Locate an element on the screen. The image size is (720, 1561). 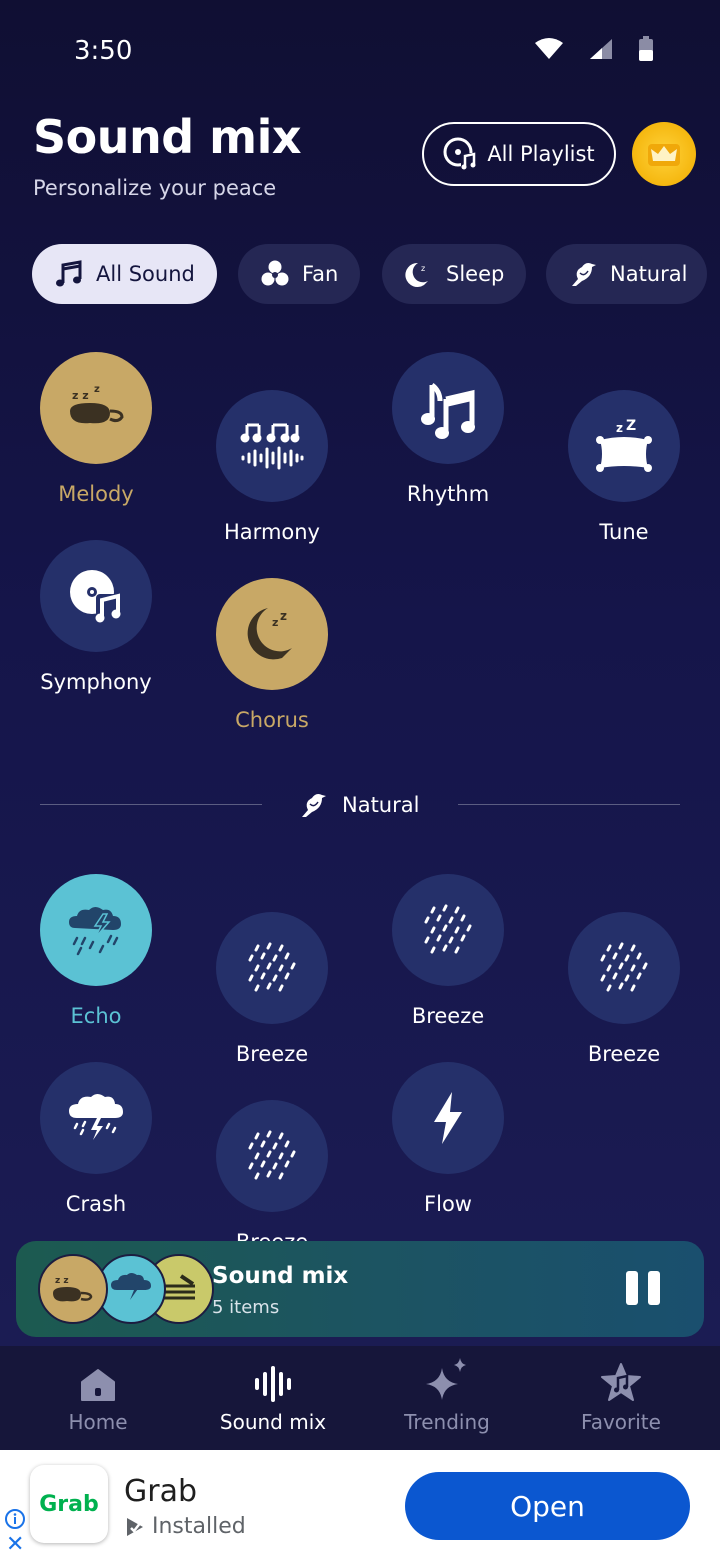
pillow-icon: zZ is located at coordinates (624, 445).